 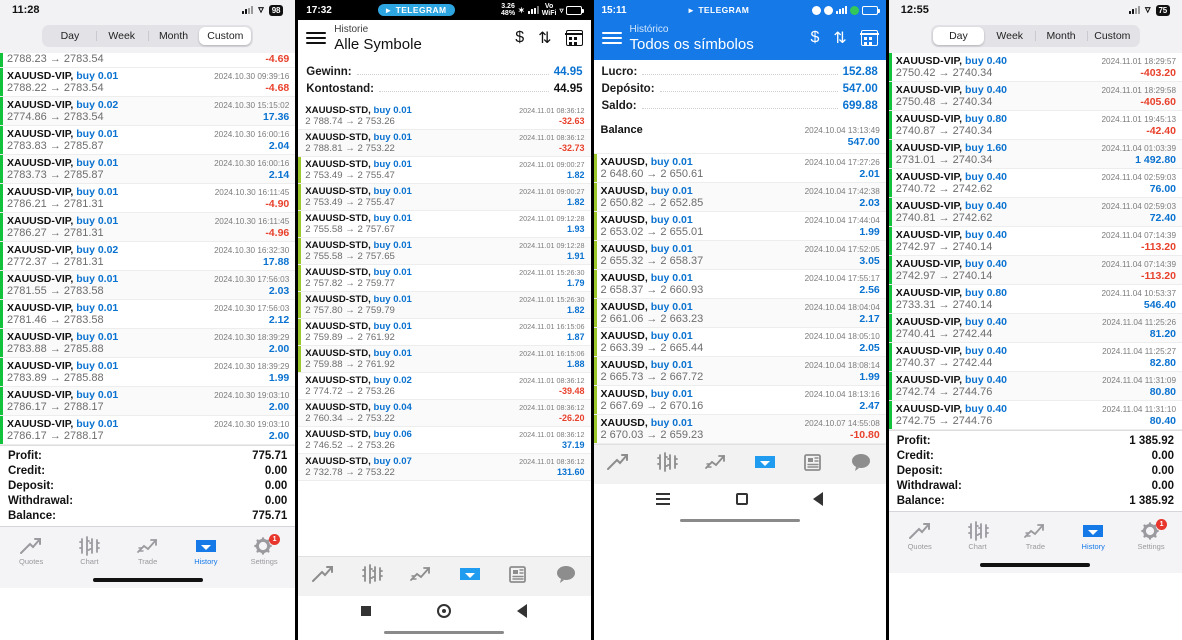 I want to click on balance-entry-row: Balance 2024.10.04 13:13:49 547.00, so click(x=739, y=136).